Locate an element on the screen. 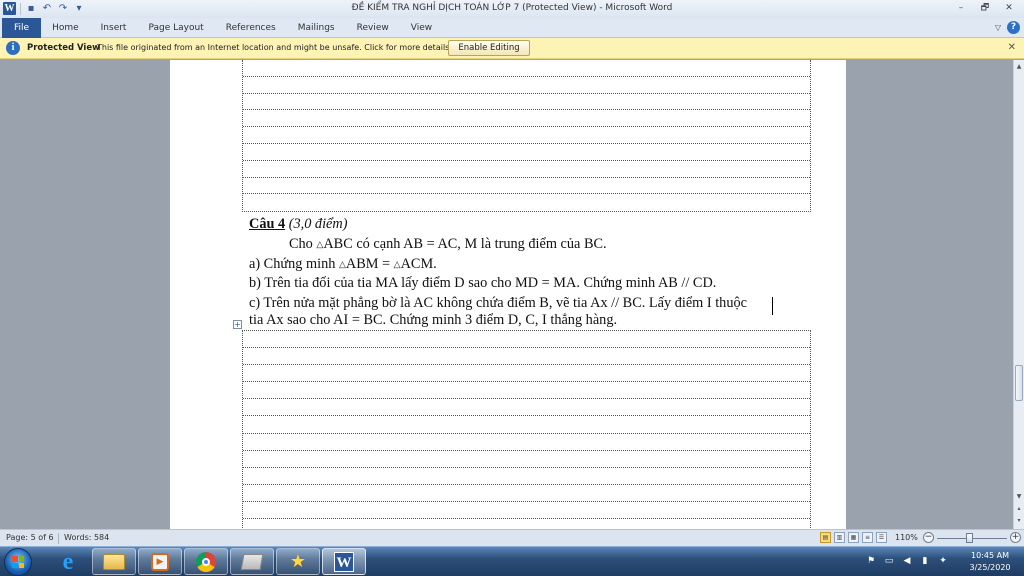  tab-home: Home is located at coordinates (65, 28).